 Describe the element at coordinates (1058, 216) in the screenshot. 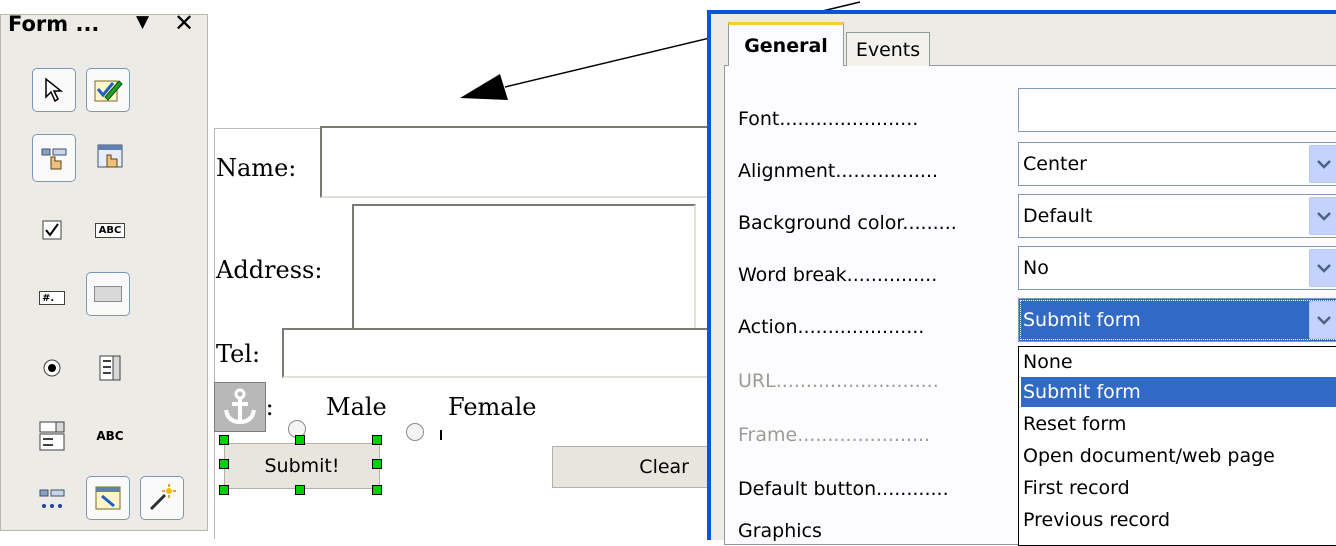

I see `background-color-value: Default` at that location.